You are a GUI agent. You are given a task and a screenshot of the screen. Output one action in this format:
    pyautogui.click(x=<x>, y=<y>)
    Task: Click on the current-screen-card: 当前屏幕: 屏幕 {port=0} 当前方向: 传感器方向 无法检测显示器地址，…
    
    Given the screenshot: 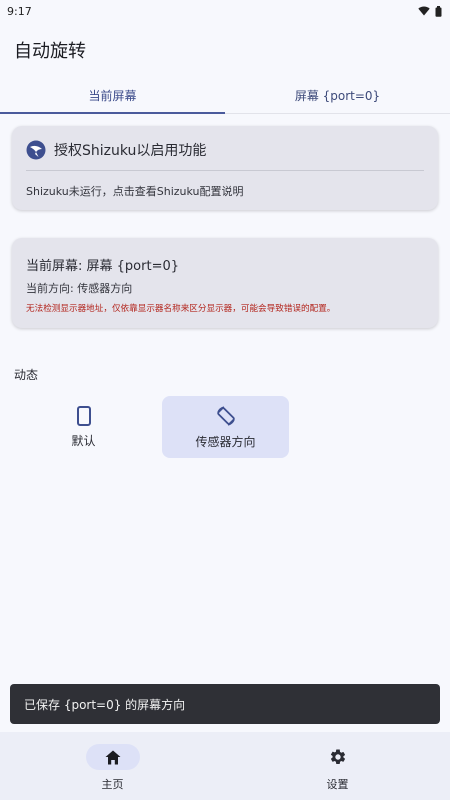 What is the action you would take?
    pyautogui.click(x=225, y=283)
    